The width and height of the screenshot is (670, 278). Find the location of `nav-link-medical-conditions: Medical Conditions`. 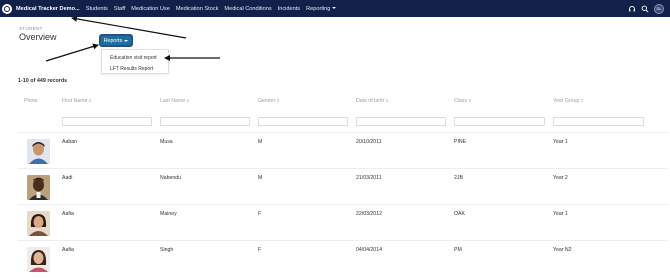

nav-link-medical-conditions: Medical Conditions is located at coordinates (247, 9).